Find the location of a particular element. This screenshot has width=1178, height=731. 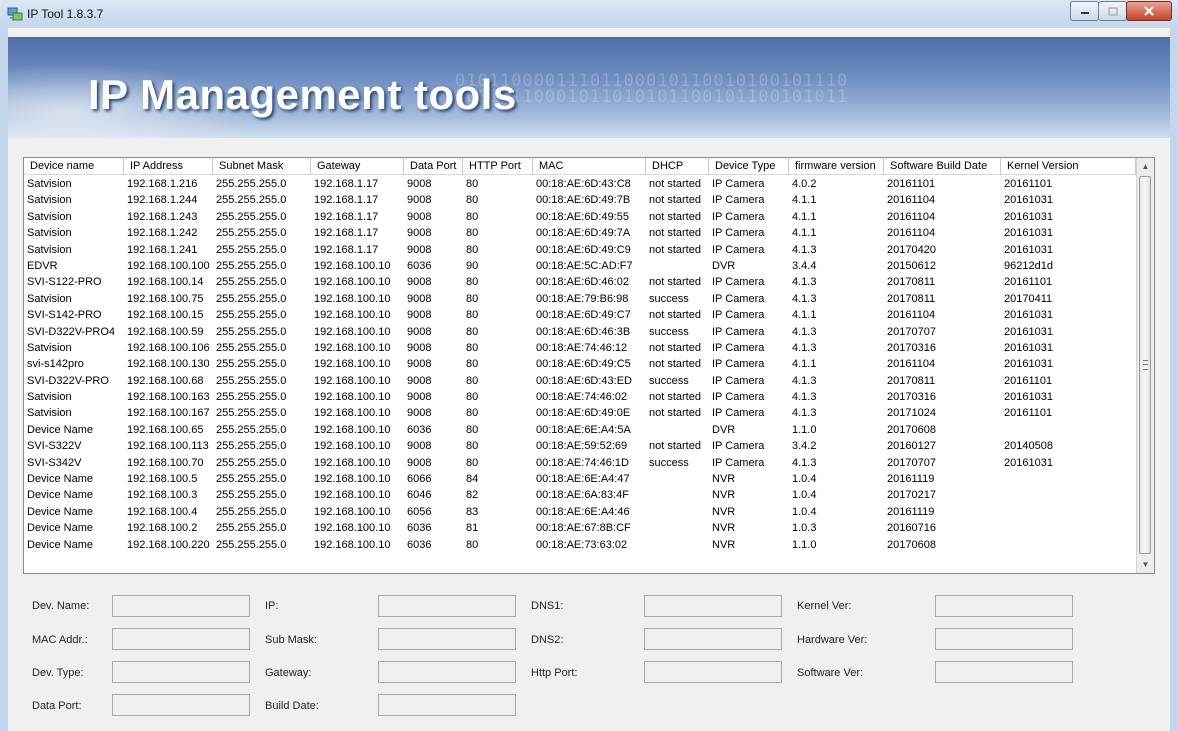

scroll-down-icon: ▼ is located at coordinates (1145, 564).